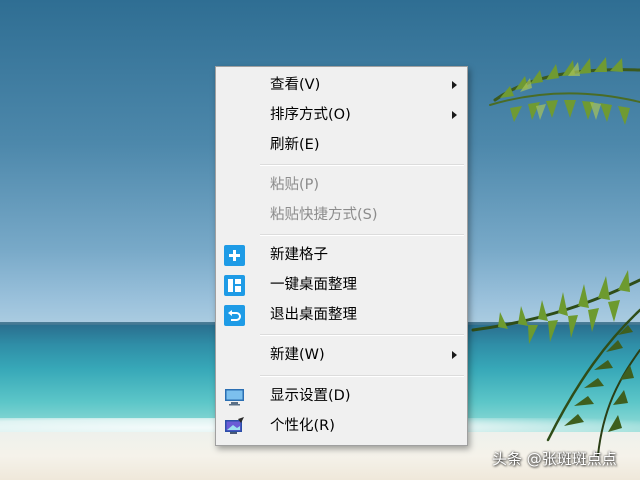 This screenshot has height=480, width=640. Describe the element at coordinates (234, 255) in the screenshot. I see `plus-icon` at that location.